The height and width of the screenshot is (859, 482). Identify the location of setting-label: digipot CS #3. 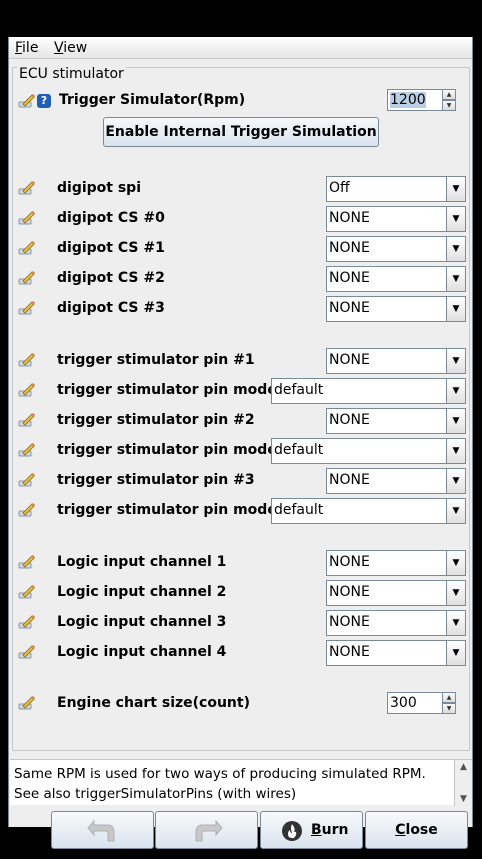
(111, 308).